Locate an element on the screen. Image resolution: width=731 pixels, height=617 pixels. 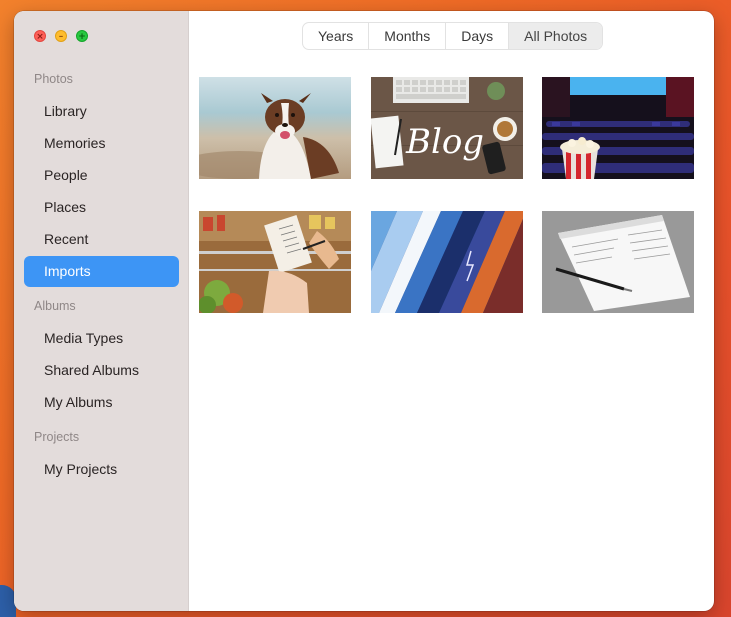
cinema-photo-image is located at coordinates (618, 128).